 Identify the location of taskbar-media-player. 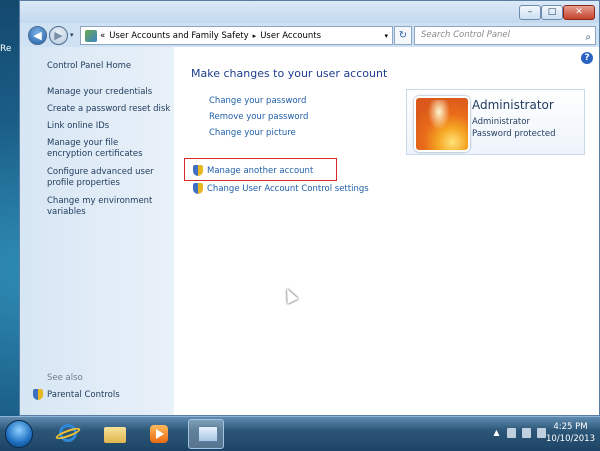
(159, 434).